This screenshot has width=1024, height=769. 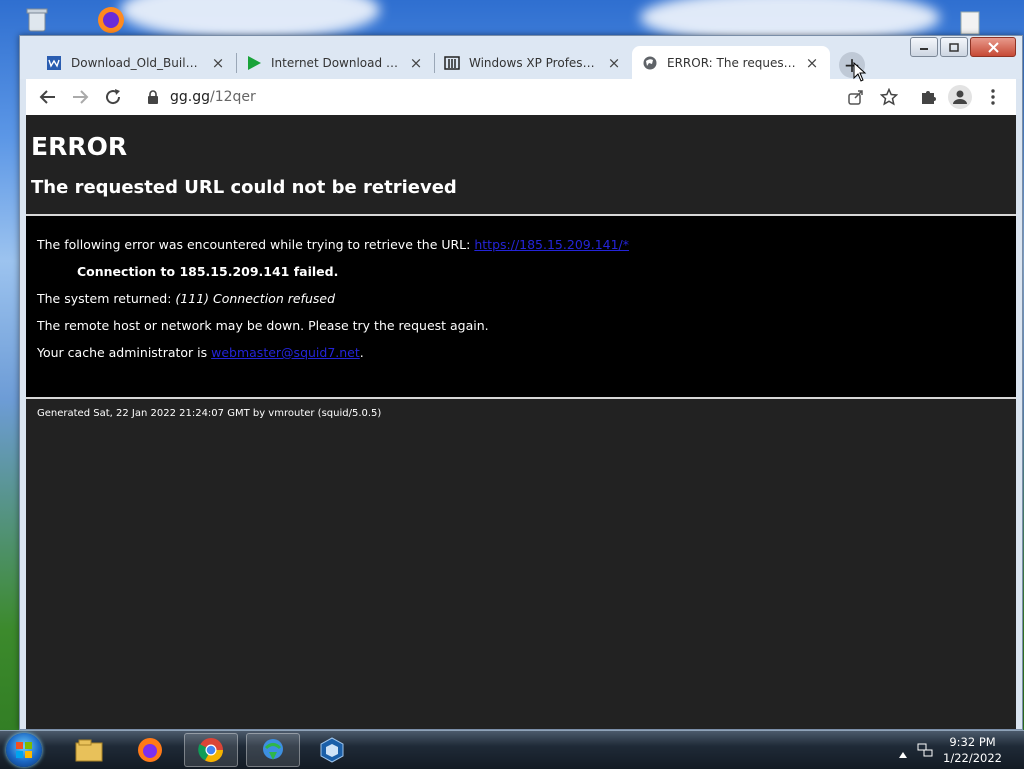 I want to click on window-controls, so click(x=963, y=47).